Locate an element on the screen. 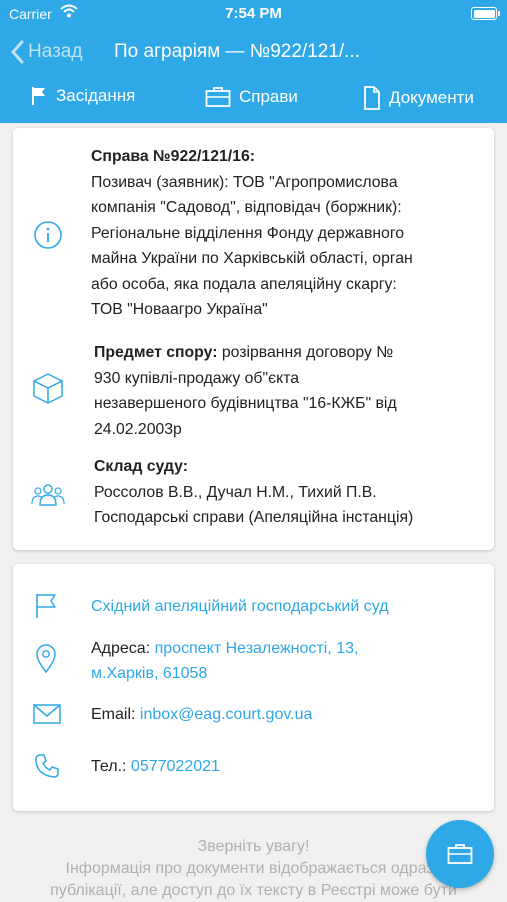 Image resolution: width=507 pixels, height=902 pixels. subject-line: 930 купівлі-продажу об"єкта is located at coordinates (197, 378).